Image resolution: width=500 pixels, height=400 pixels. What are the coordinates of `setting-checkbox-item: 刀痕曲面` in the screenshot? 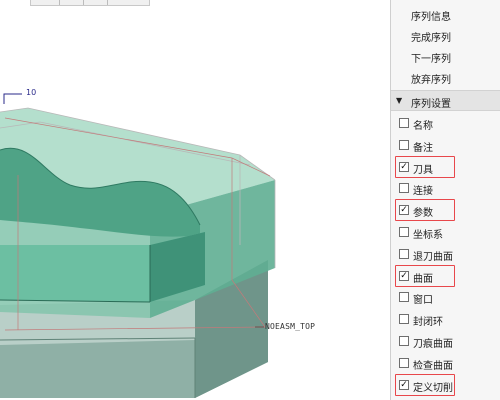 It's located at (445, 341).